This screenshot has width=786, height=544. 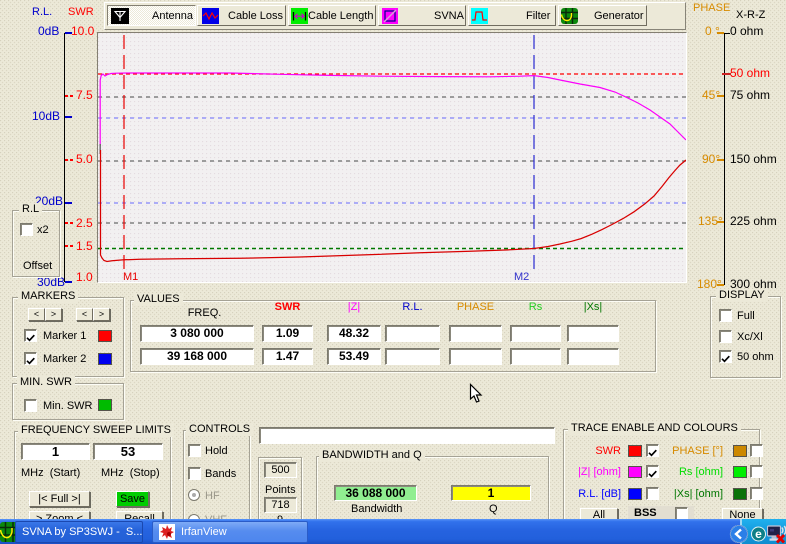 What do you see at coordinates (758, 534) in the screenshot?
I see `svg-text: e` at bounding box center [758, 534].